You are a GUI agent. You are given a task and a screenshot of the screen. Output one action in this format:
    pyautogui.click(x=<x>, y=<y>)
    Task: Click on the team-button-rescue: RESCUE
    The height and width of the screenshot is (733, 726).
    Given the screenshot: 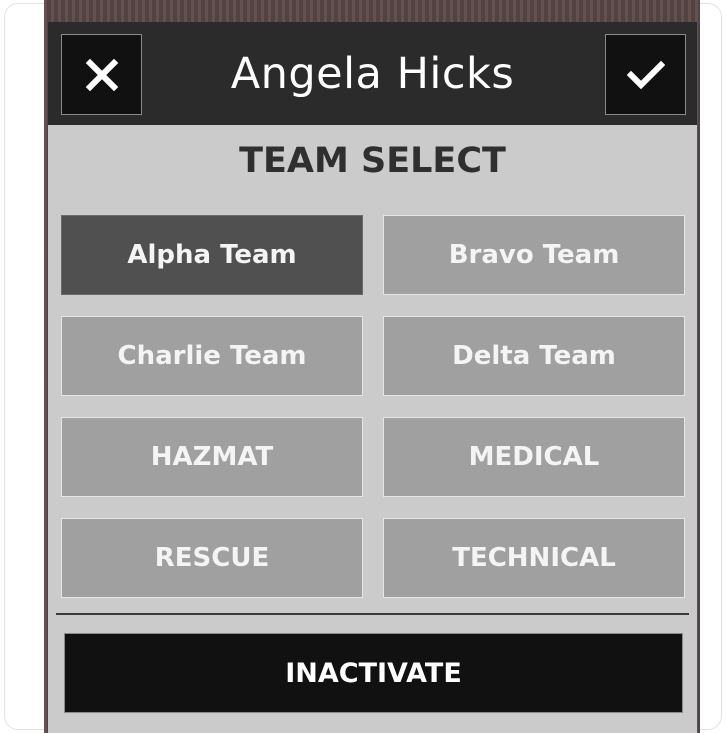 What is the action you would take?
    pyautogui.click(x=212, y=558)
    